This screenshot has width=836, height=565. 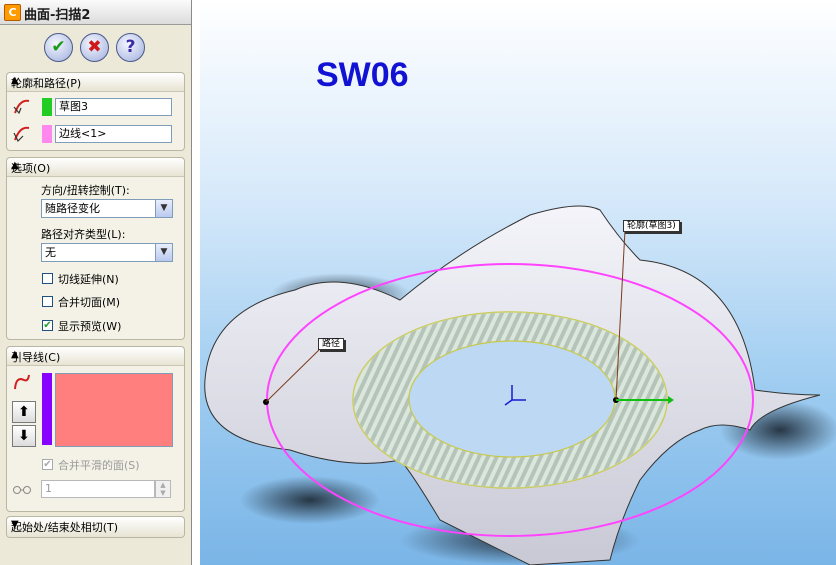 I want to click on merge-tangent-label: 合并切面(M), so click(x=89, y=302).